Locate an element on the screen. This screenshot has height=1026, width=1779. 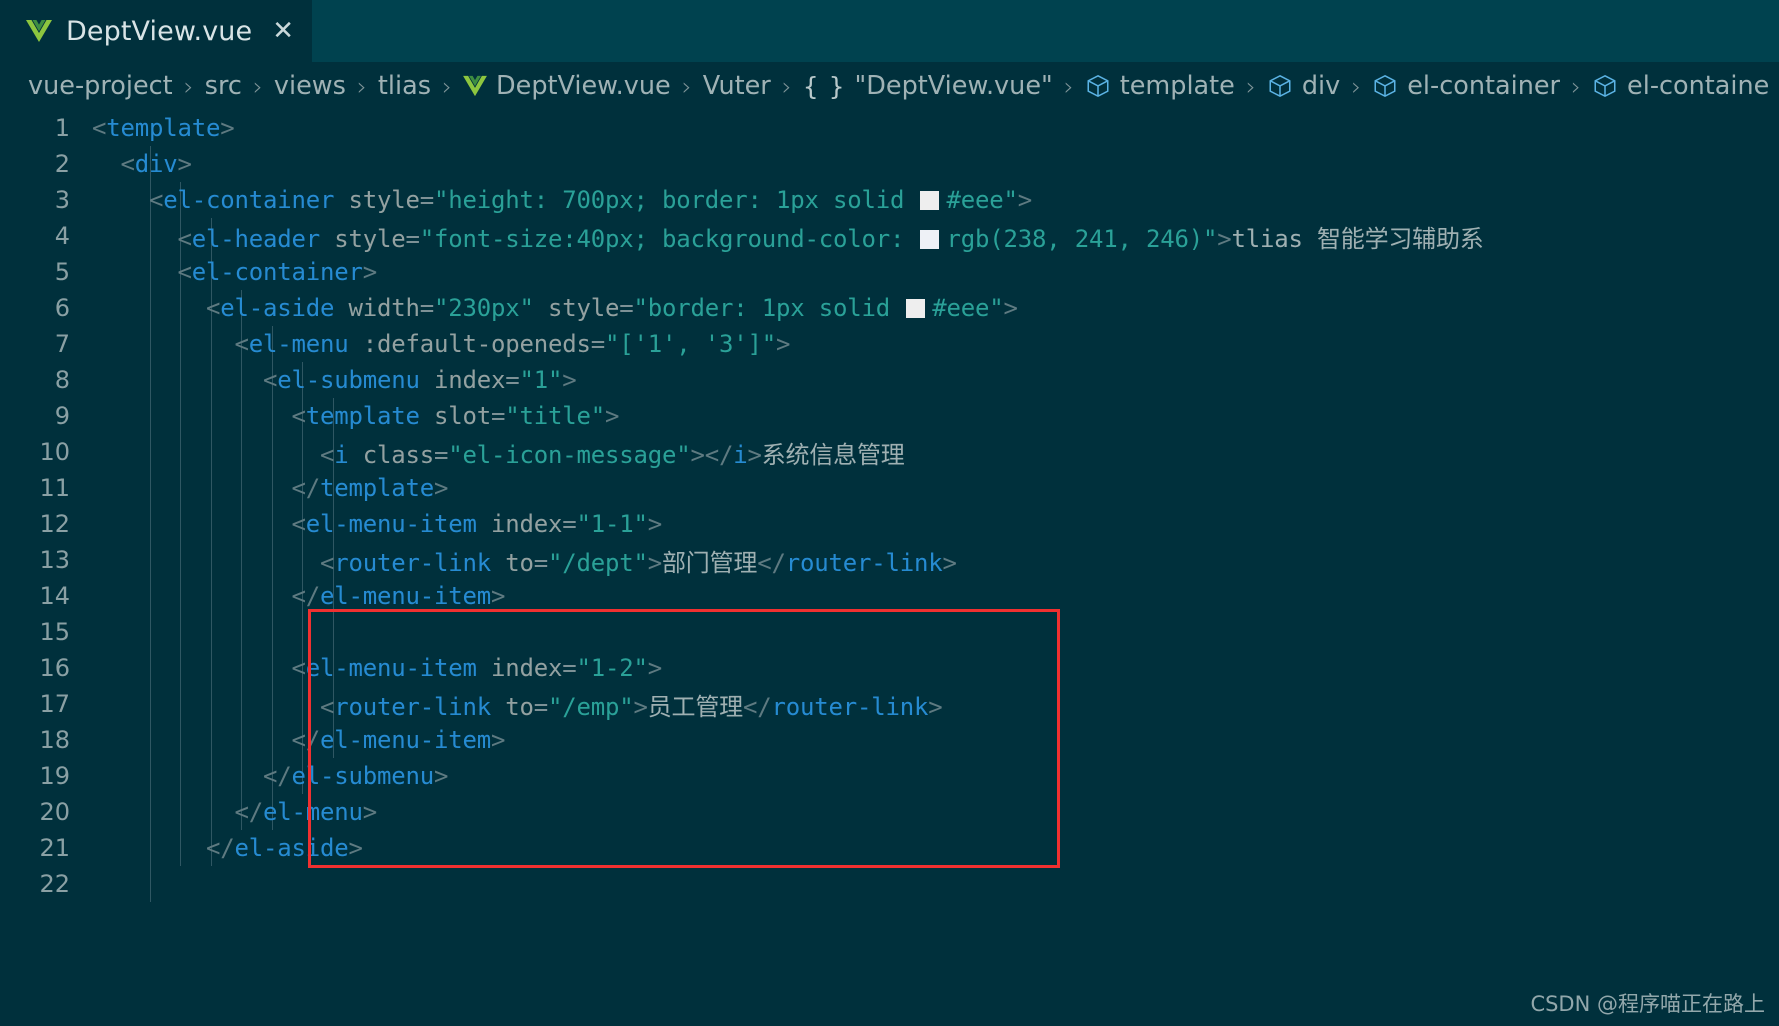
code-token: el-menu-item is located at coordinates (391, 668).